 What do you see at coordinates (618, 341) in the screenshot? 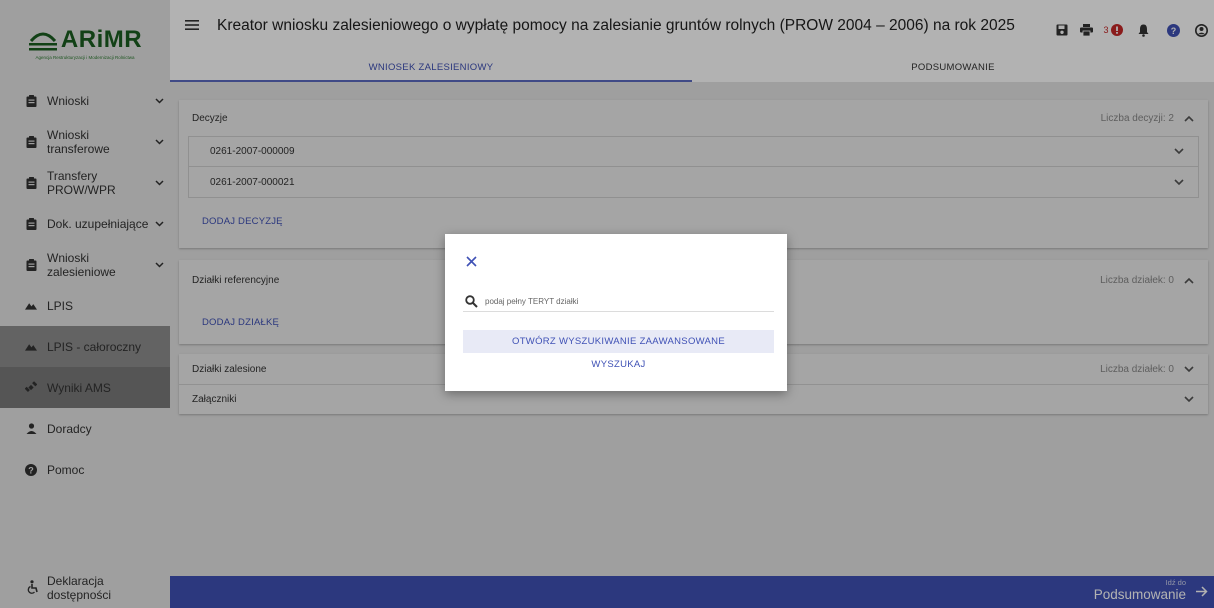
I see `advanced-search-button: OTWÓRZ WYSZUKIWANIE ZAAWANSOWANE` at bounding box center [618, 341].